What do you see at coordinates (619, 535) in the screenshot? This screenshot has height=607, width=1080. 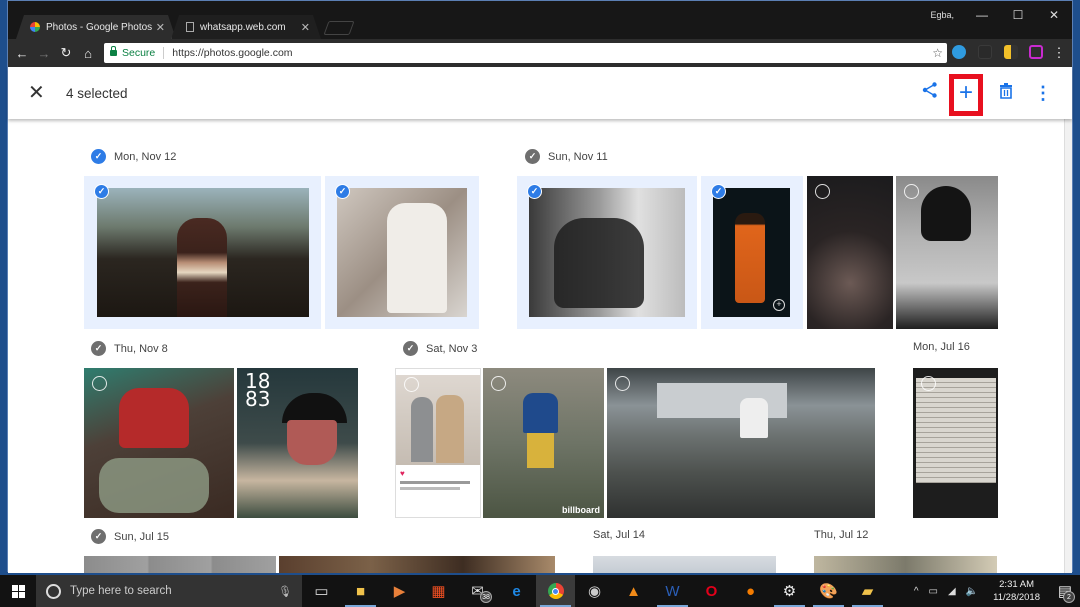 I see `date-group-header: Sat, Jul 14` at bounding box center [619, 535].